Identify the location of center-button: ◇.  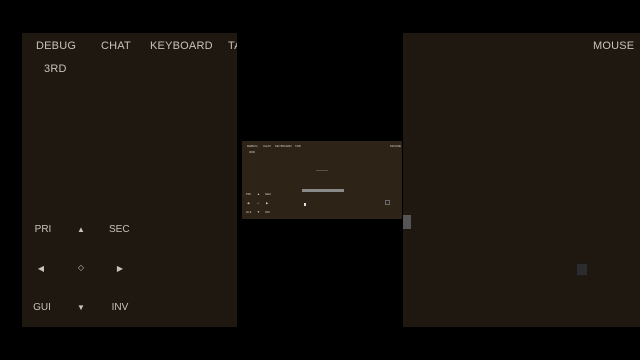
(81, 267).